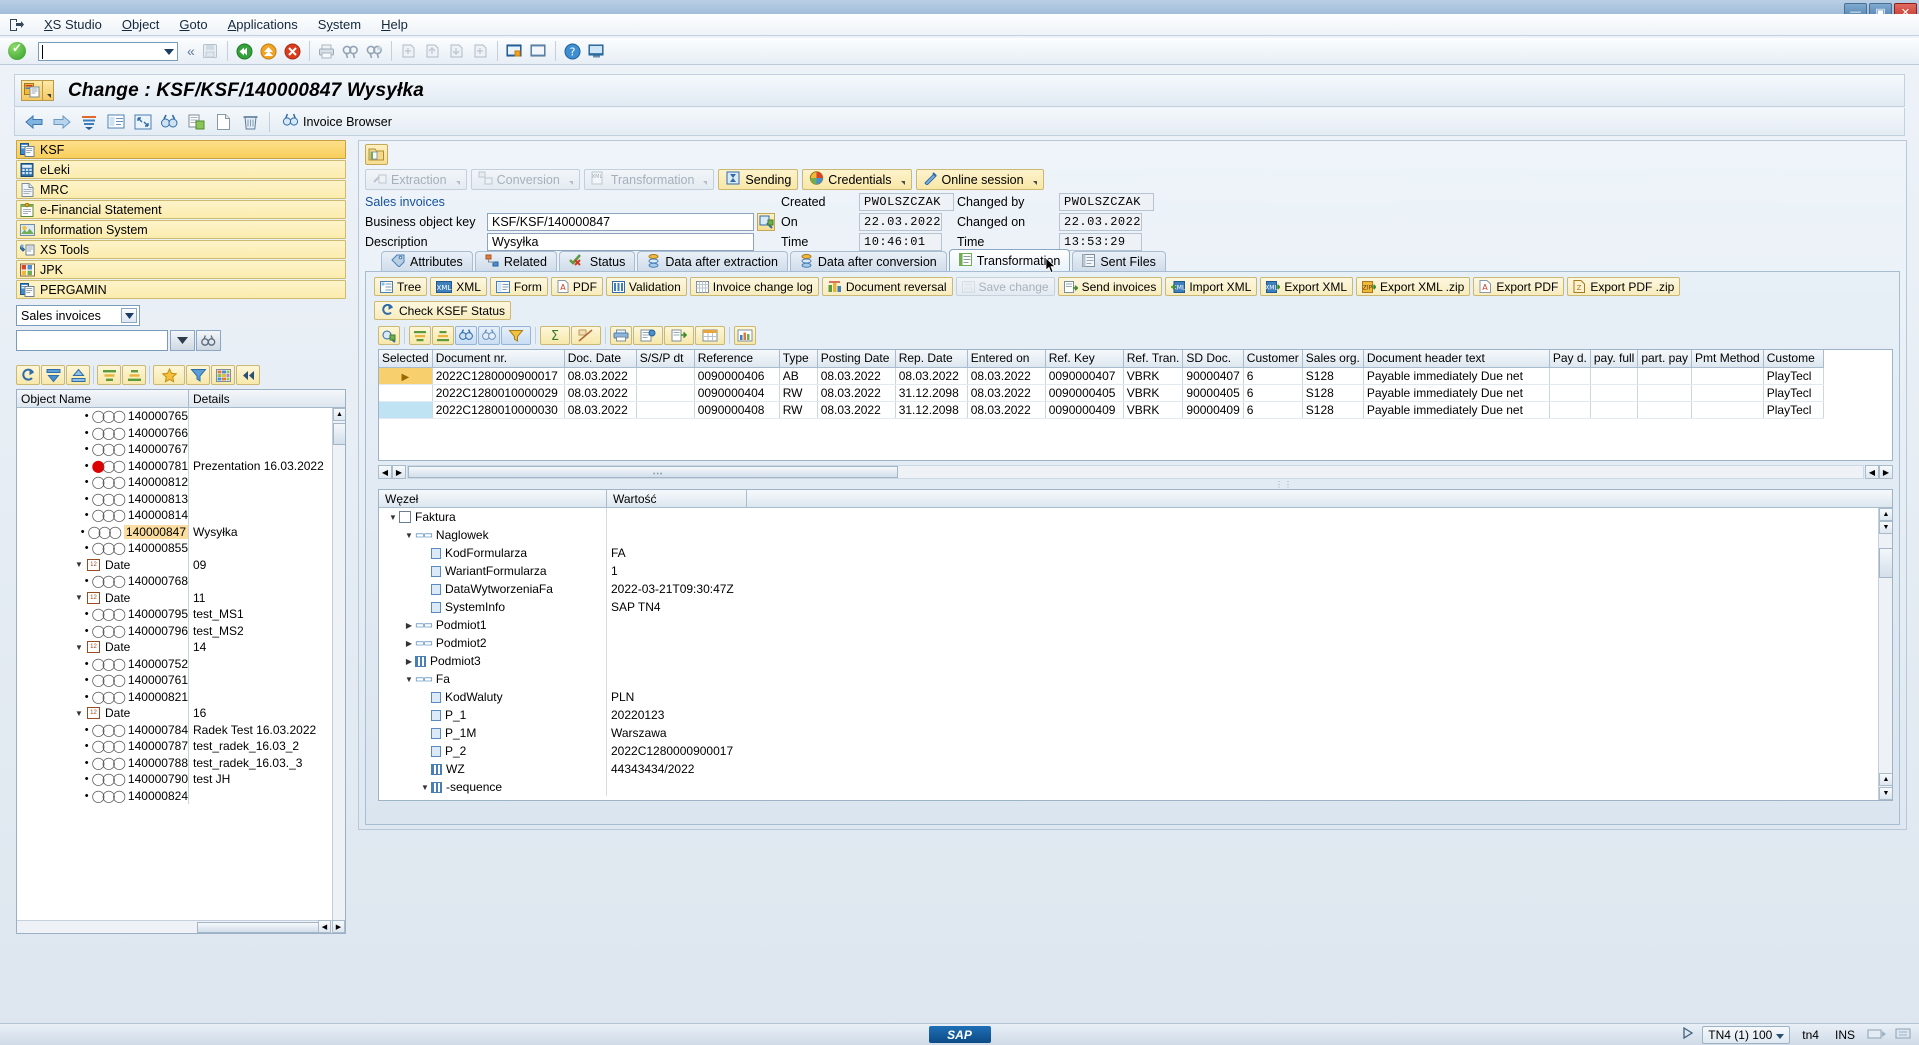 The image size is (1919, 1045). What do you see at coordinates (292, 51) in the screenshot?
I see `cancel-icon` at bounding box center [292, 51].